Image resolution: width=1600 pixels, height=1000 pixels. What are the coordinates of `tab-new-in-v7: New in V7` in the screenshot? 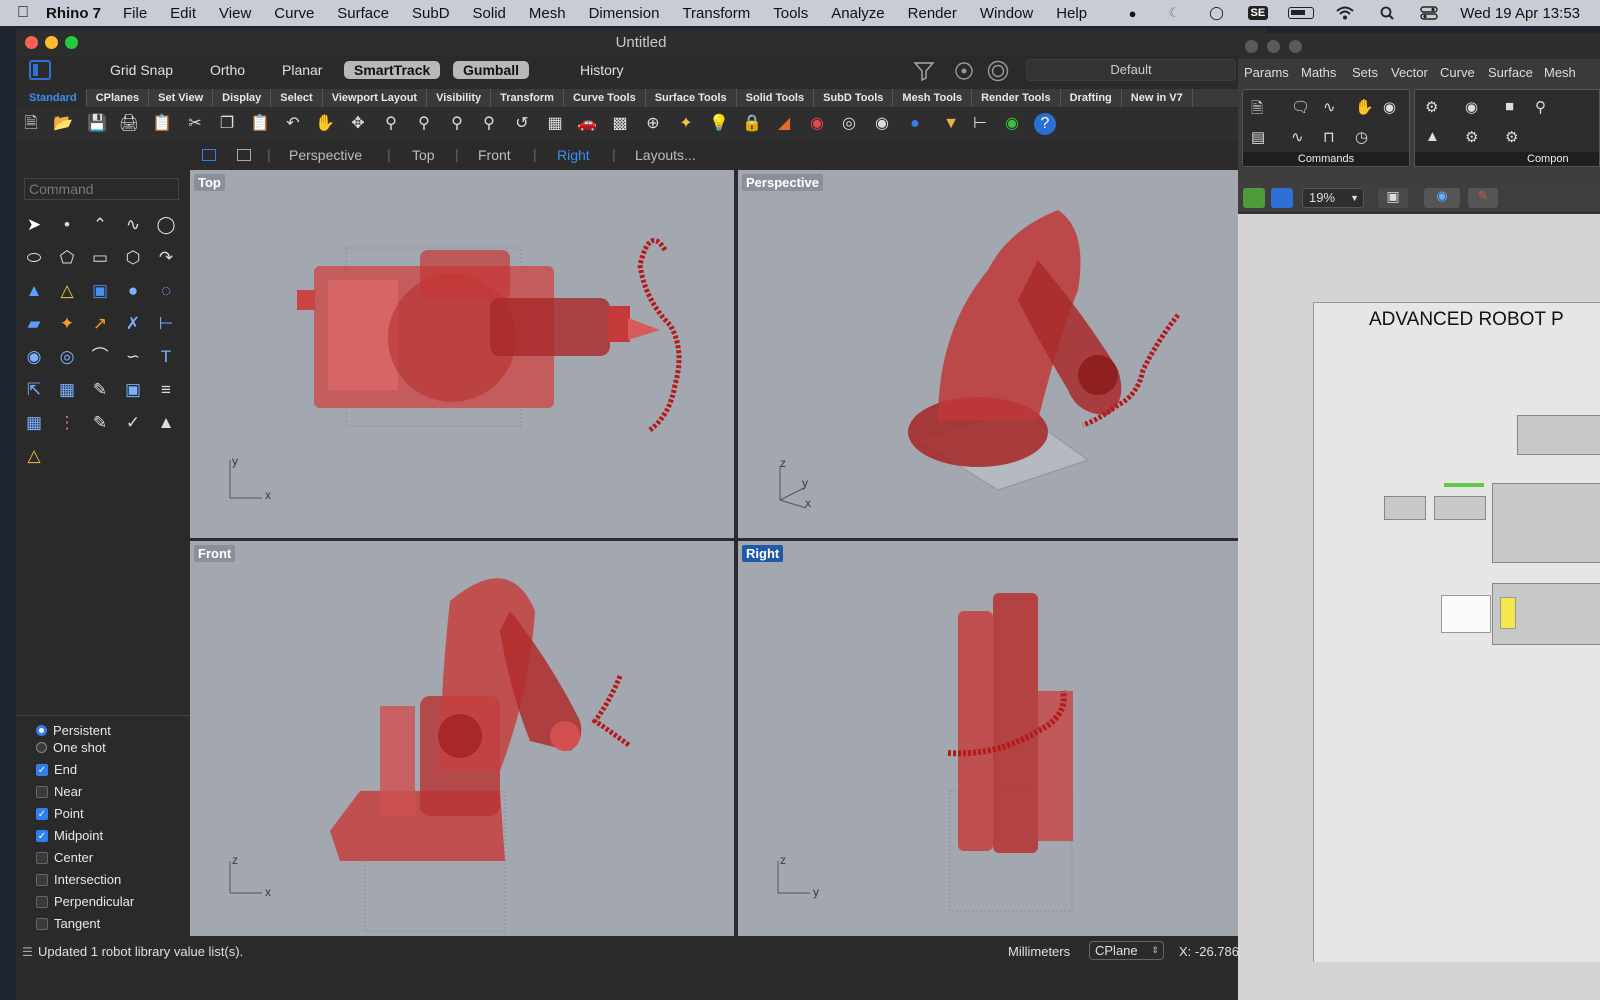 It's located at (1157, 98).